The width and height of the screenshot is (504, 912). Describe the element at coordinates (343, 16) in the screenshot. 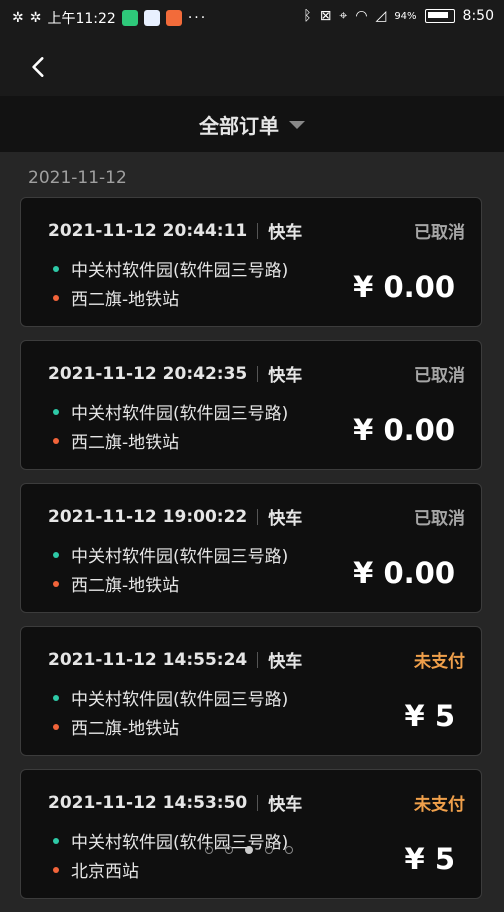

I see `location-icon: ⌖` at that location.